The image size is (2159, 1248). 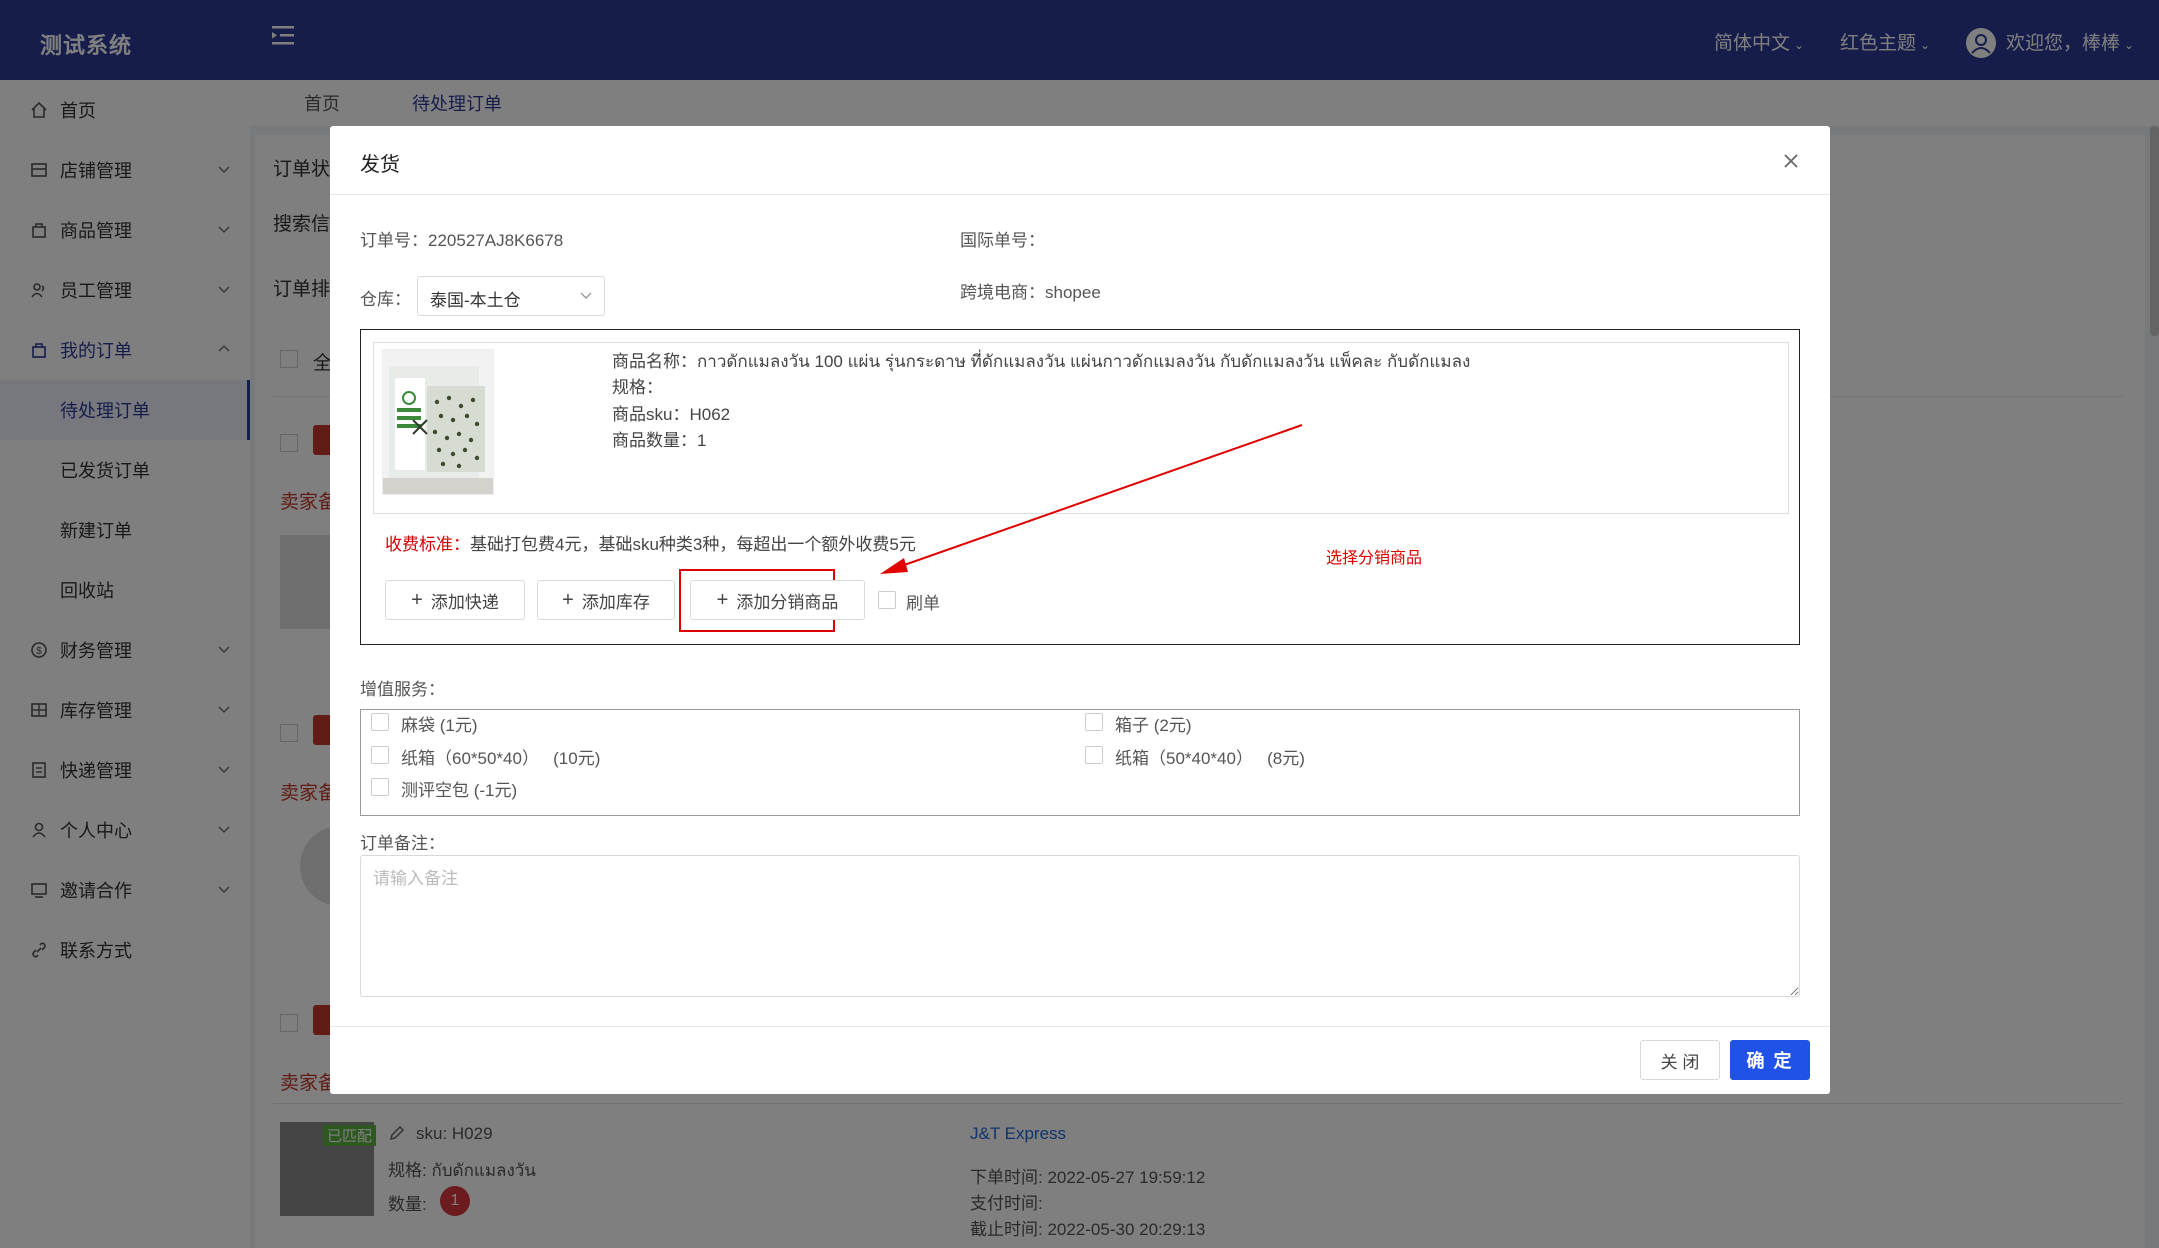 I want to click on close-button: 关 闭, so click(x=1680, y=1060).